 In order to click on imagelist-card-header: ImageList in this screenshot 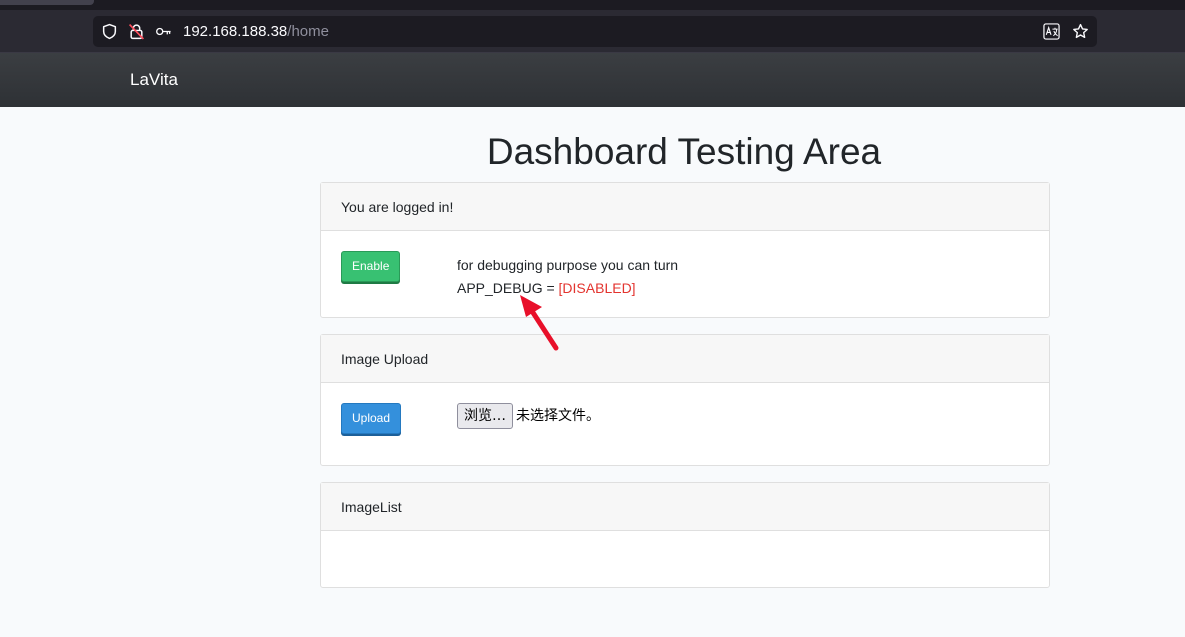, I will do `click(685, 507)`.